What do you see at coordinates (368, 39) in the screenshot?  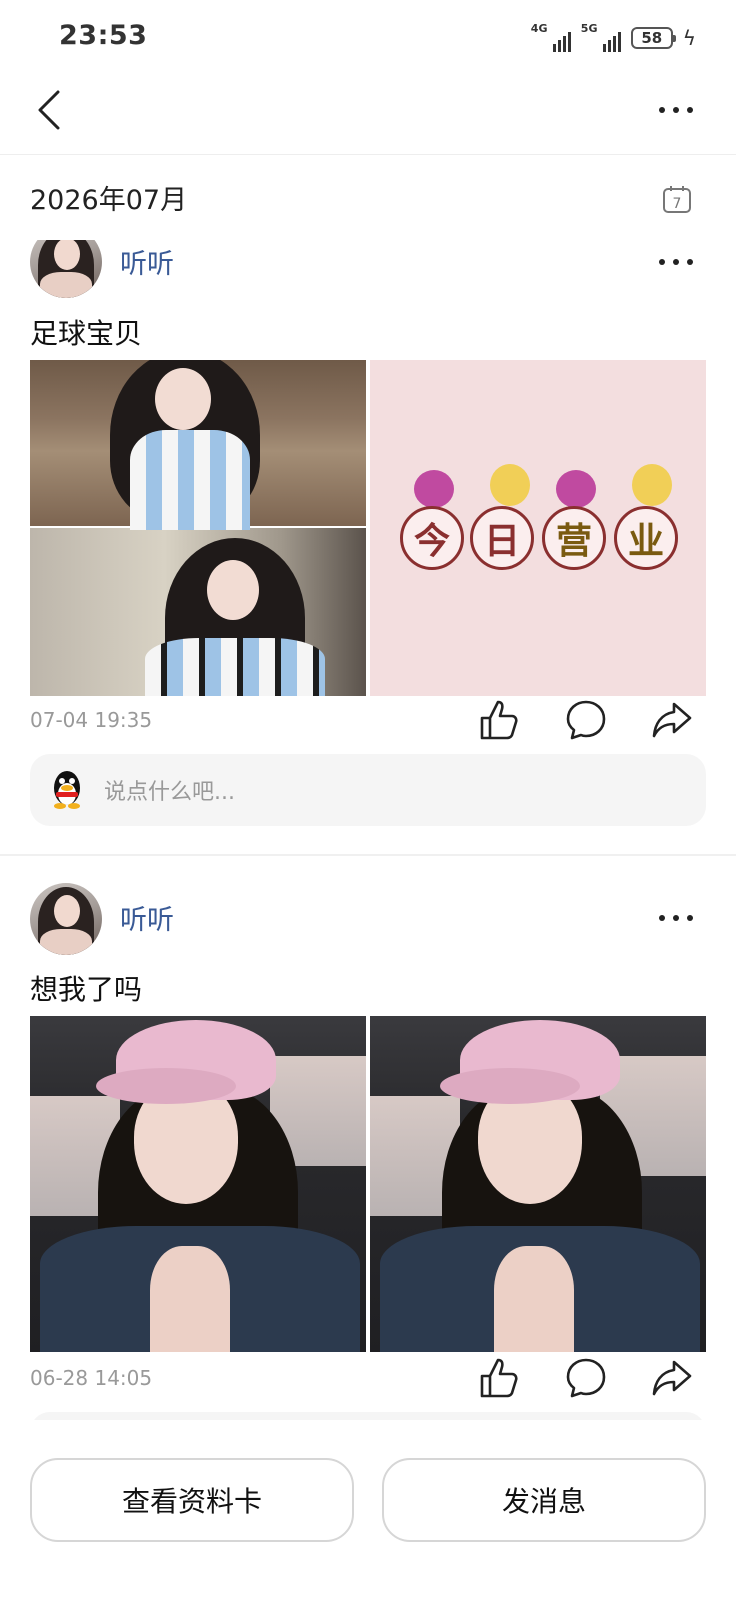 I see `status-bar: 23:53 4G 5G 58 ϟ` at bounding box center [368, 39].